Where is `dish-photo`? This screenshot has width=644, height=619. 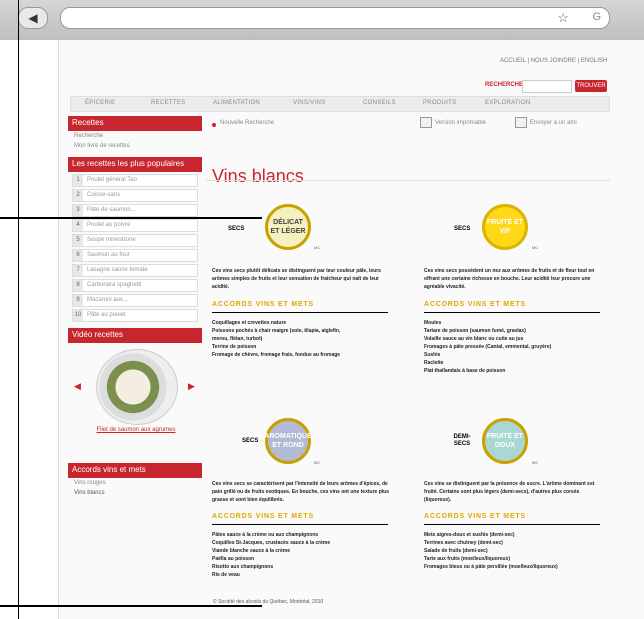 dish-photo is located at coordinates (137, 387).